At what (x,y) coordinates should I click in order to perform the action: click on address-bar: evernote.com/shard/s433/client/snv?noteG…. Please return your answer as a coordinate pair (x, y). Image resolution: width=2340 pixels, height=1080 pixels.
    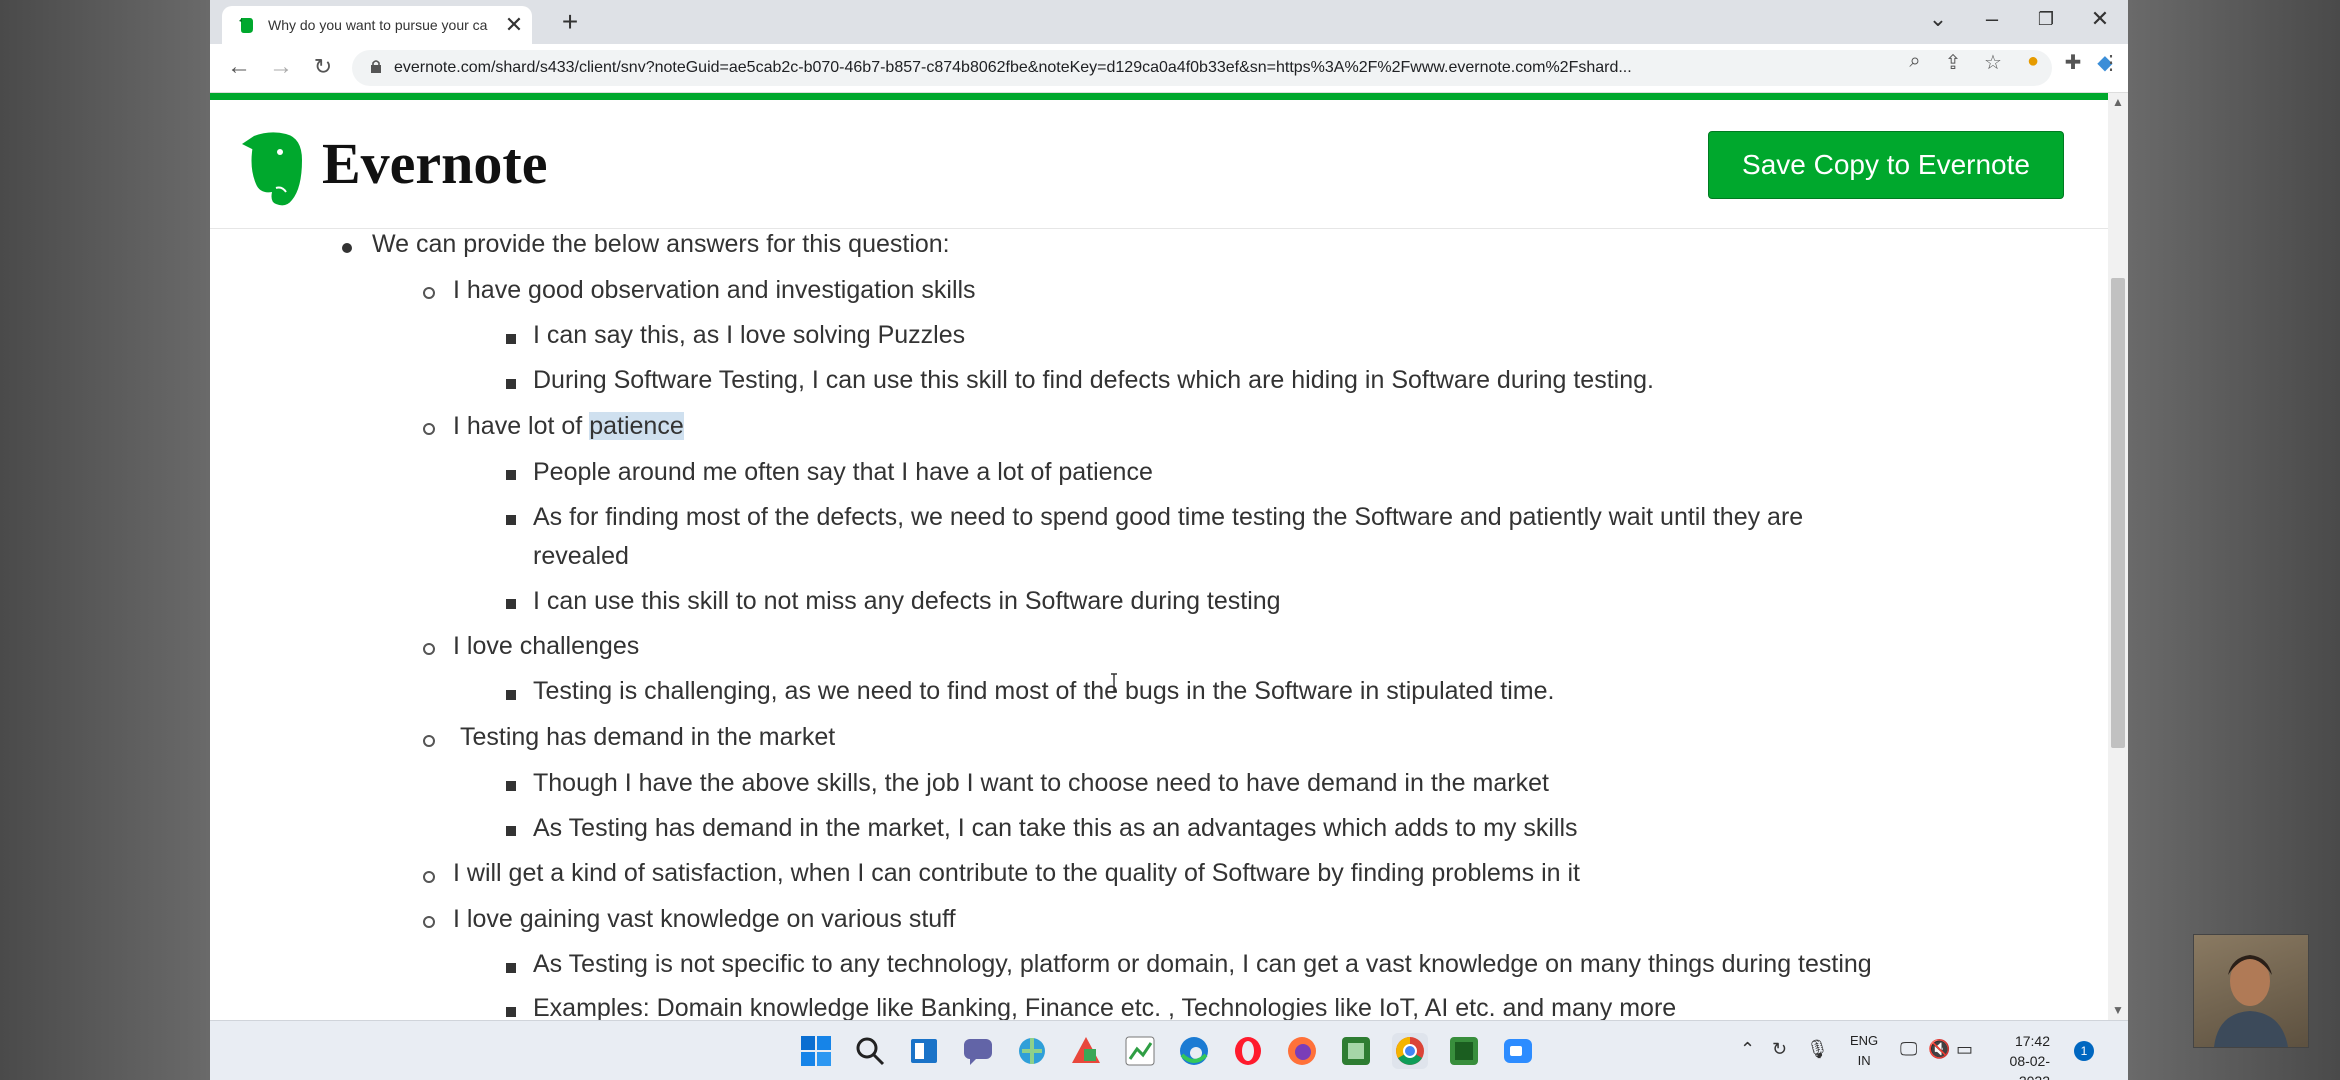
    Looking at the image, I should click on (1202, 68).